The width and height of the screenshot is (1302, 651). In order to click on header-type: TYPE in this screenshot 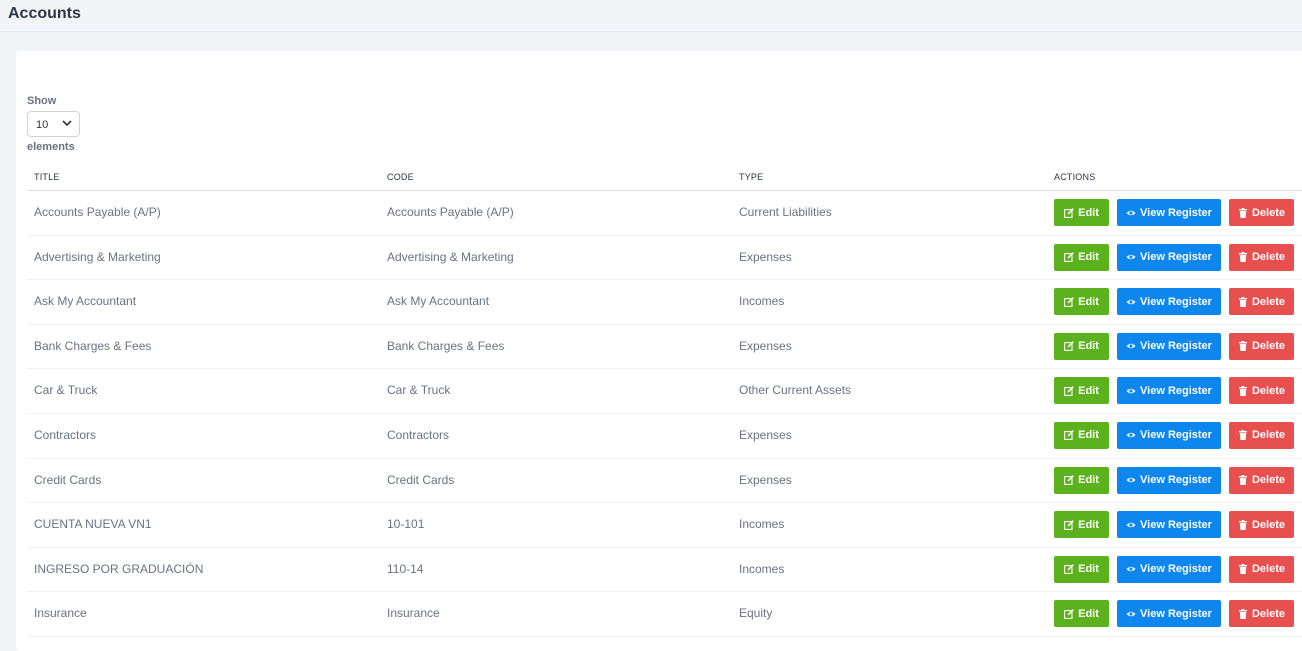, I will do `click(751, 177)`.